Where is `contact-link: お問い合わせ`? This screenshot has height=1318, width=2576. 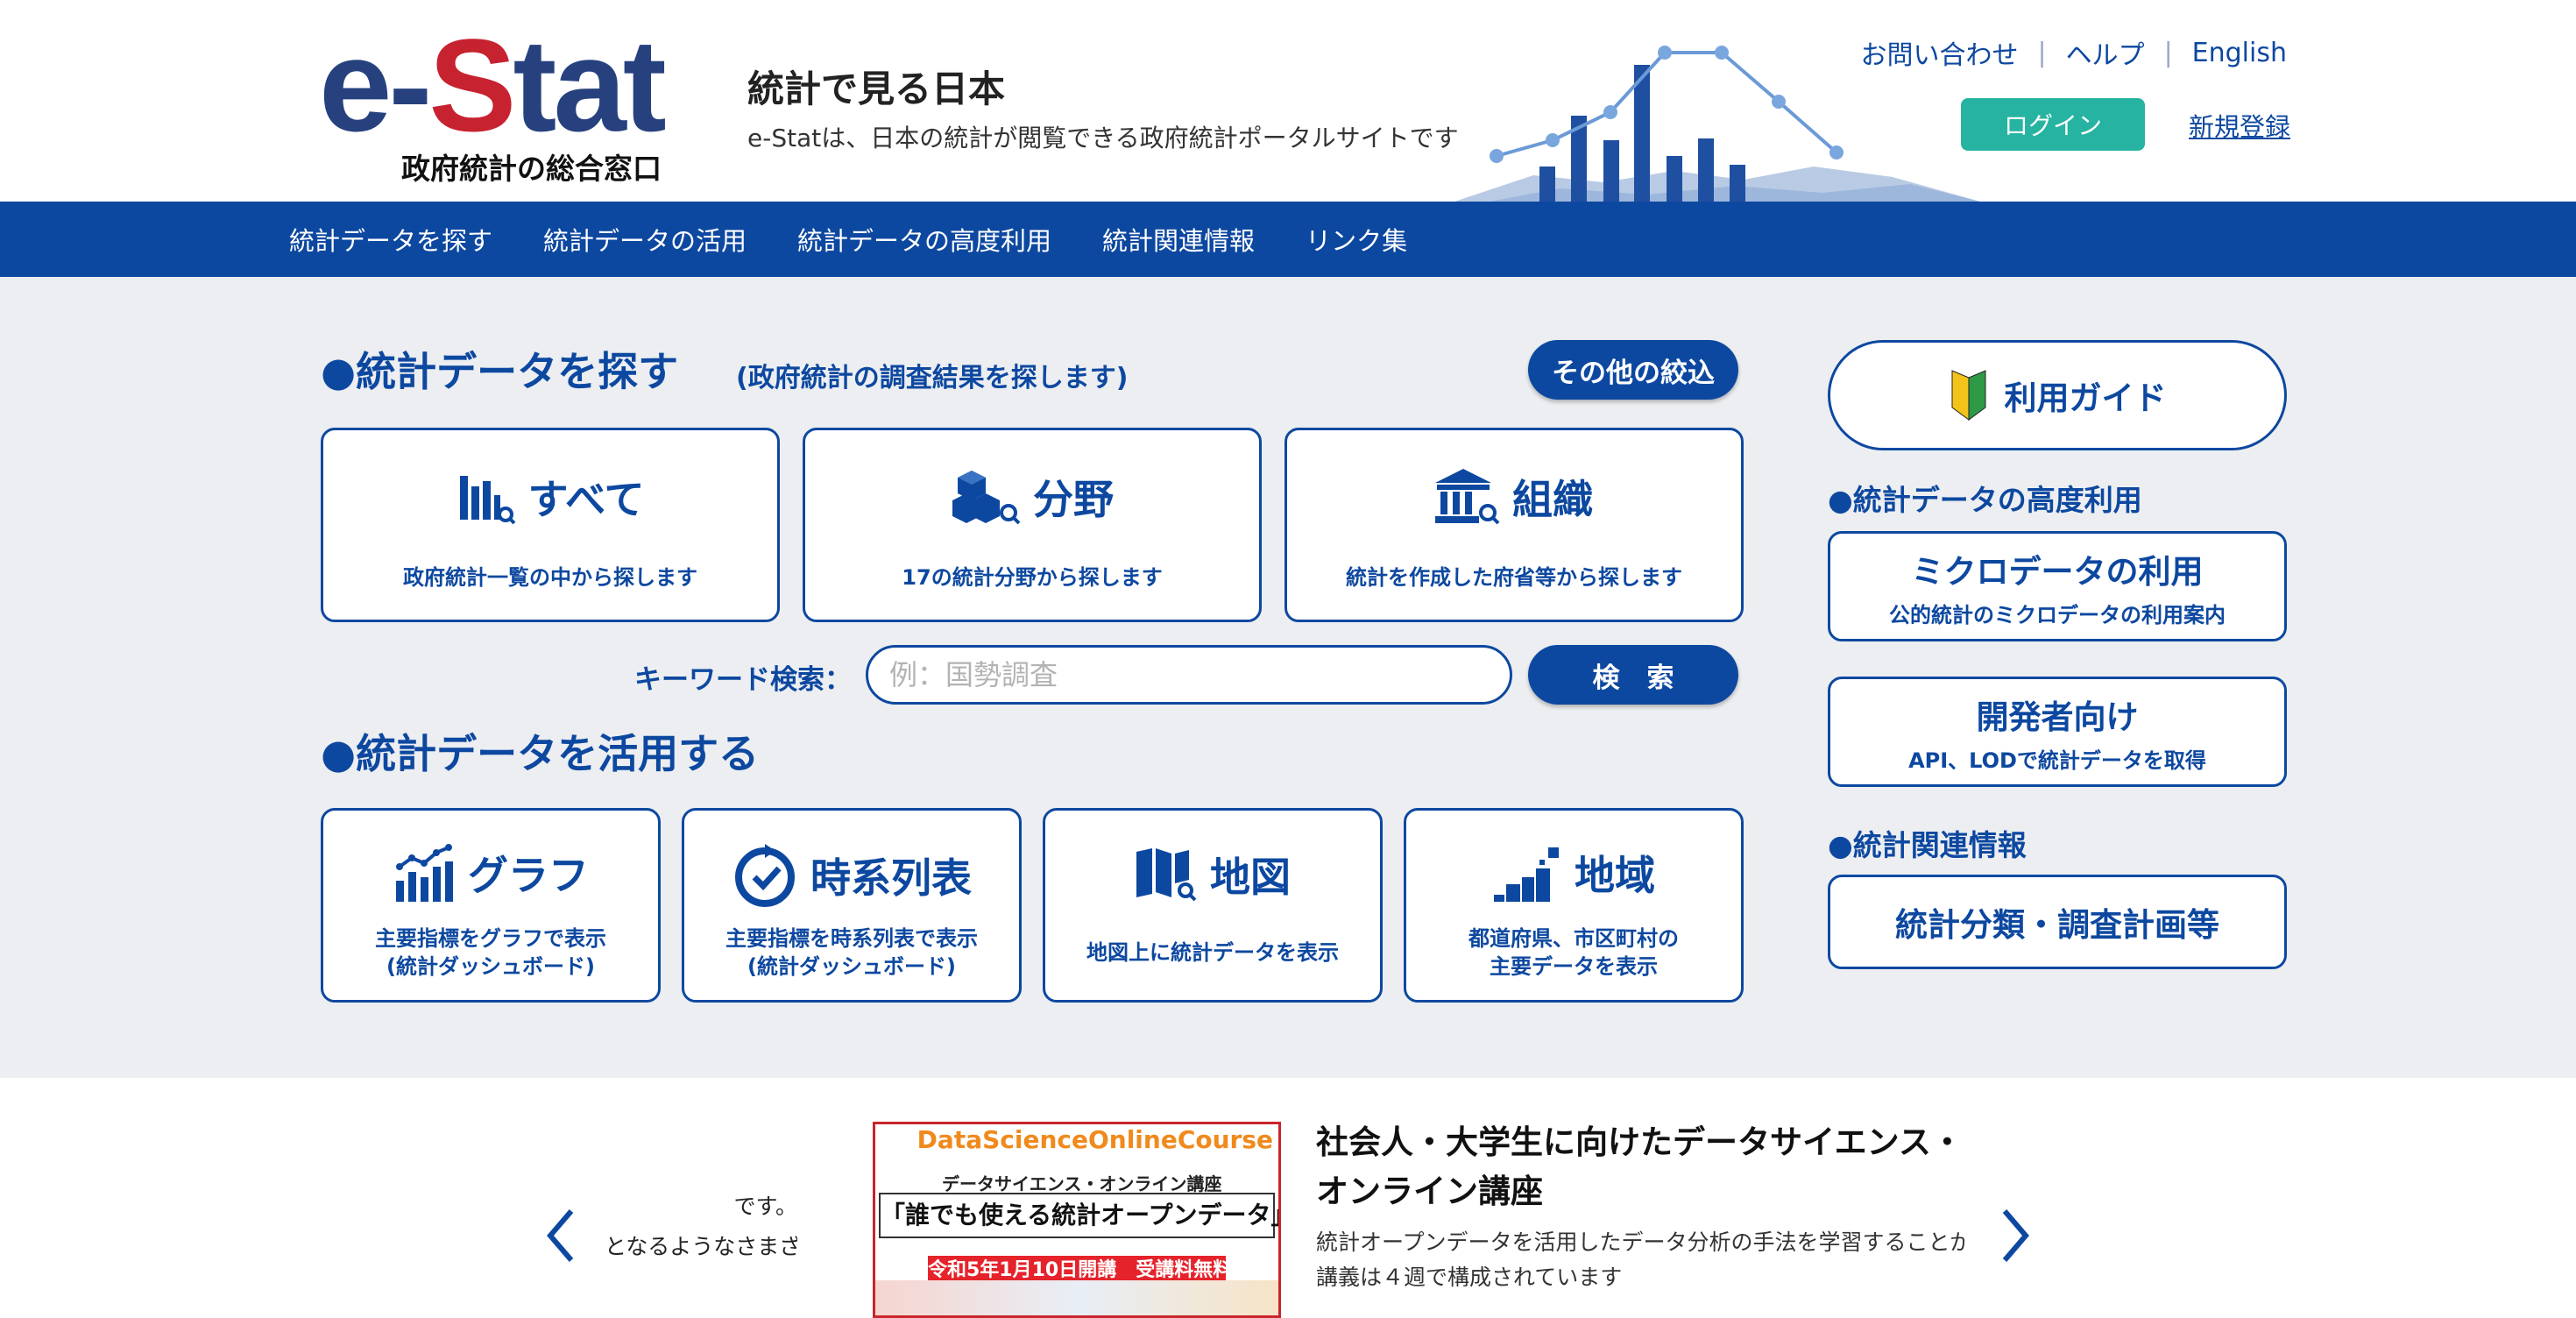
contact-link: お問い合わせ is located at coordinates (1939, 53).